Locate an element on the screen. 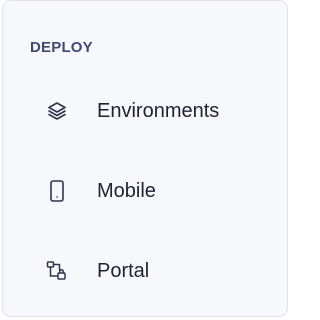 This screenshot has height=320, width=320. sidebar-item-portal: Portal is located at coordinates (145, 271).